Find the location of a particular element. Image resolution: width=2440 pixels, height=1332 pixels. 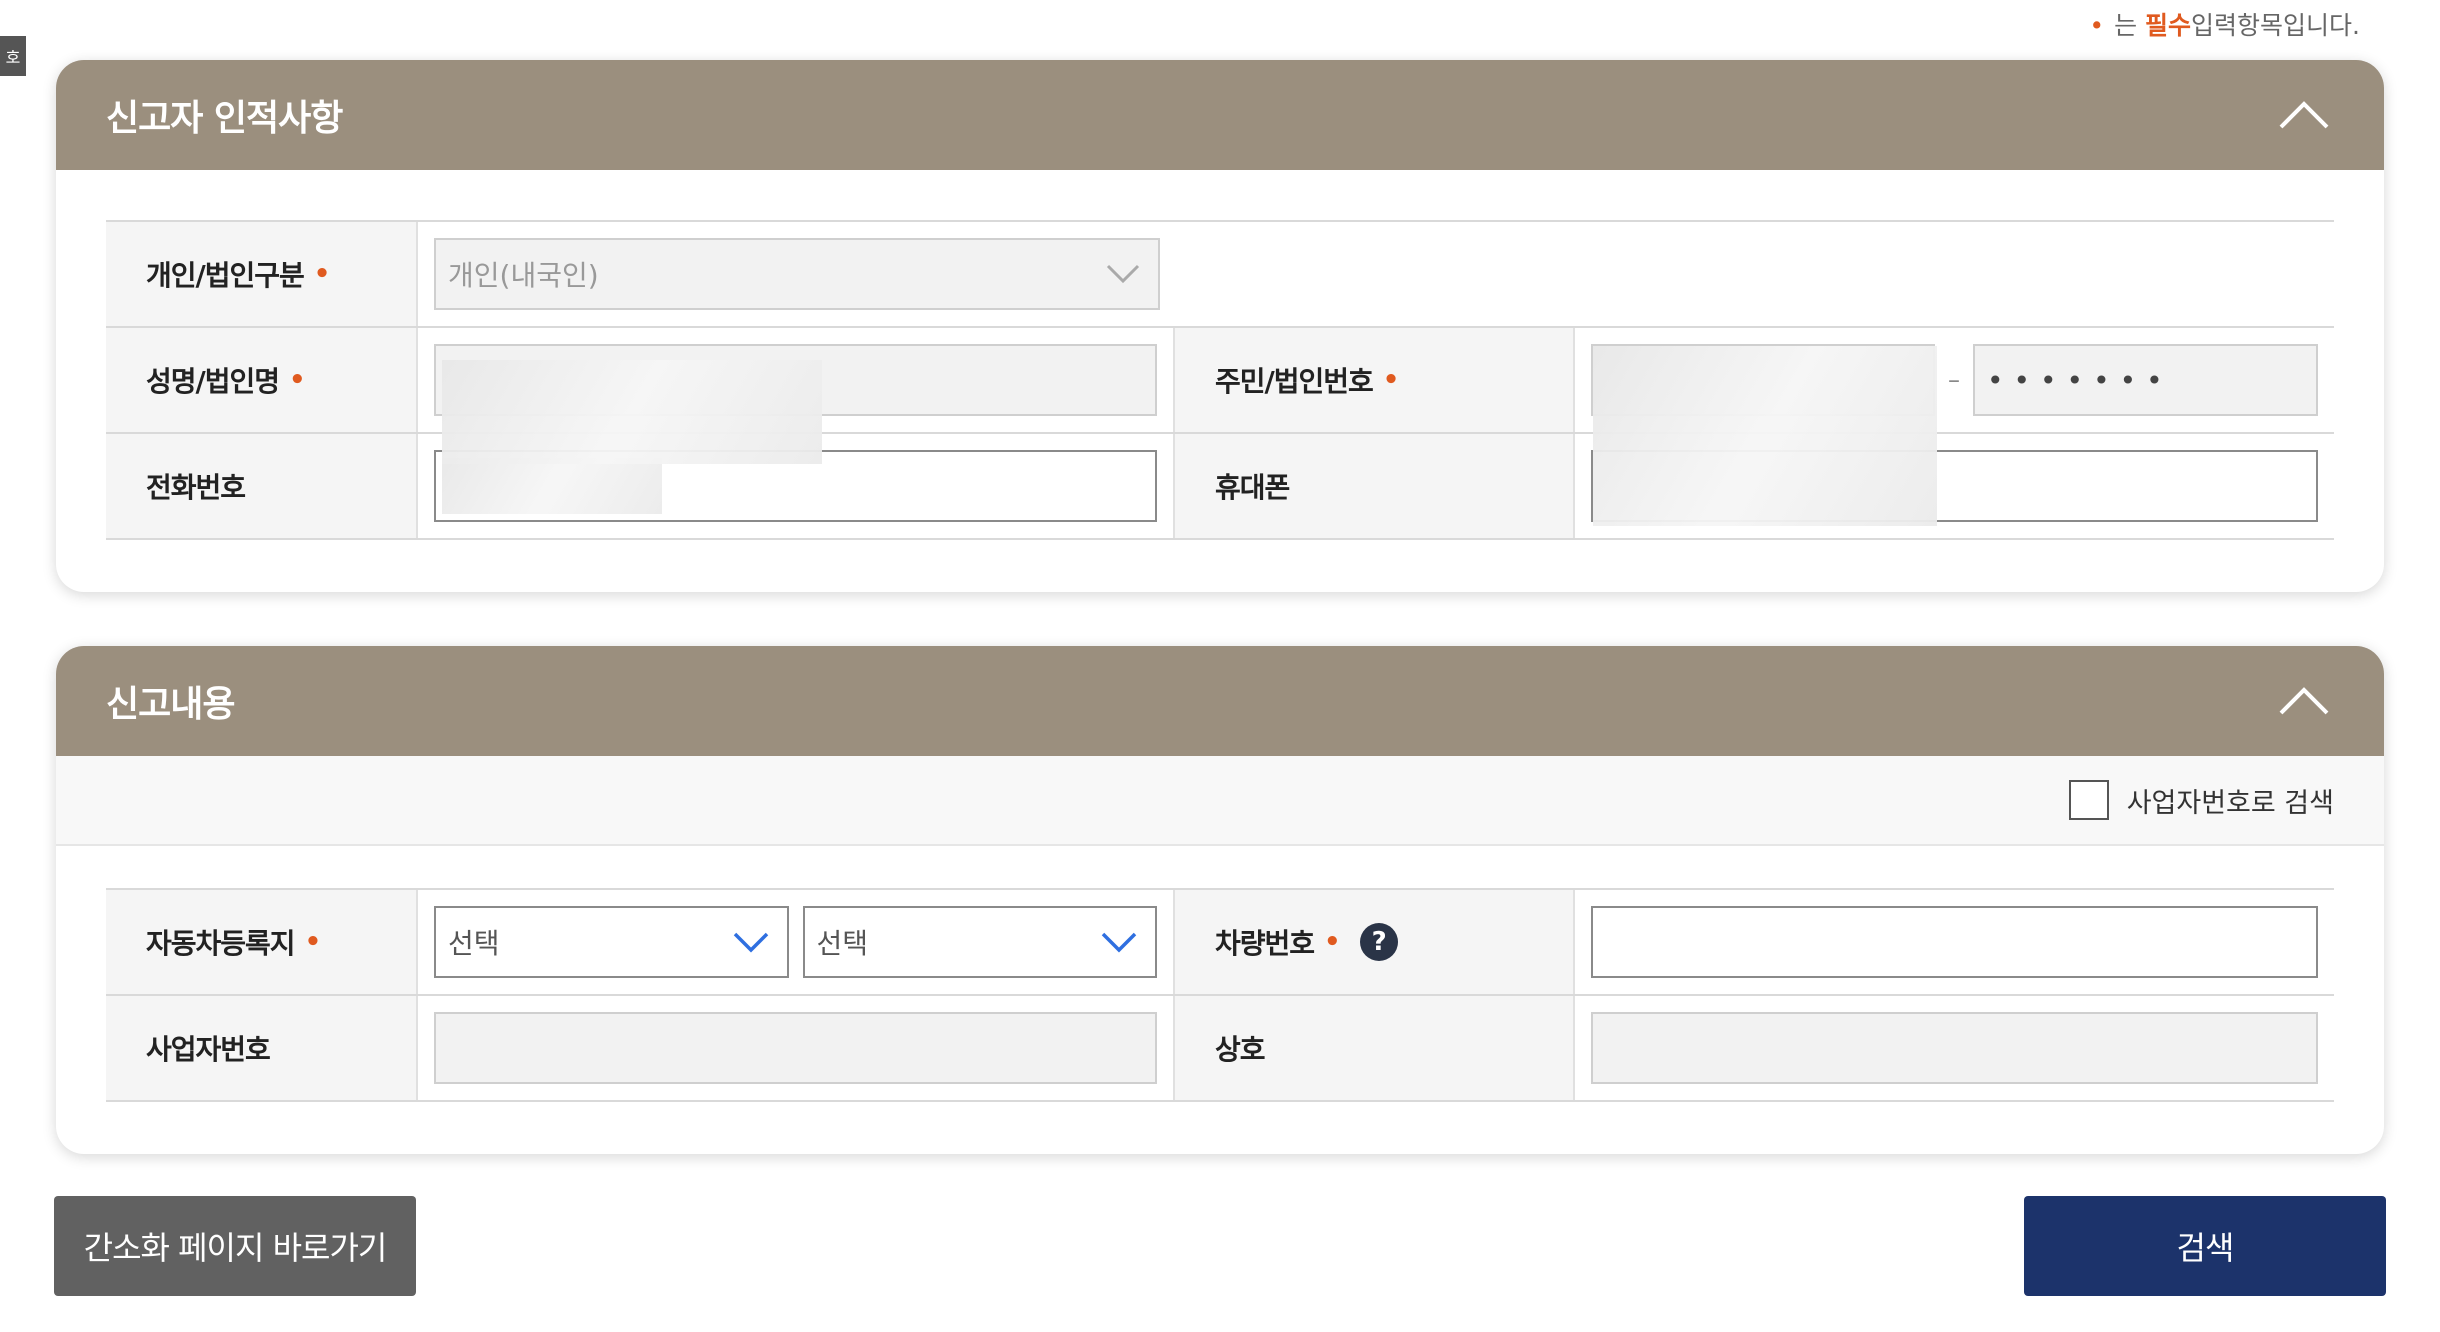

field-label: 주민/법인번호 • is located at coordinates (1374, 380).